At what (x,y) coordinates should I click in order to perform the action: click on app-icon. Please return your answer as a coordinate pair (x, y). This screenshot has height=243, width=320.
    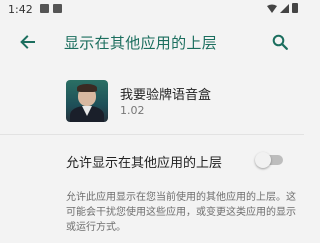
    Looking at the image, I should click on (87, 101).